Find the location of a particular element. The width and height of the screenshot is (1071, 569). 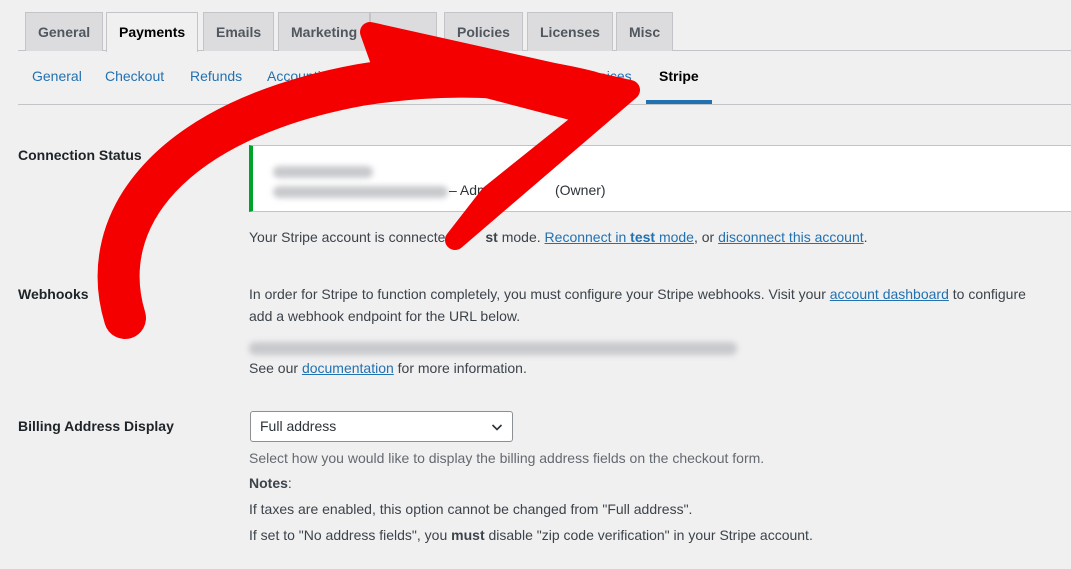

subtab-accounting: Accounting is located at coordinates (301, 78).